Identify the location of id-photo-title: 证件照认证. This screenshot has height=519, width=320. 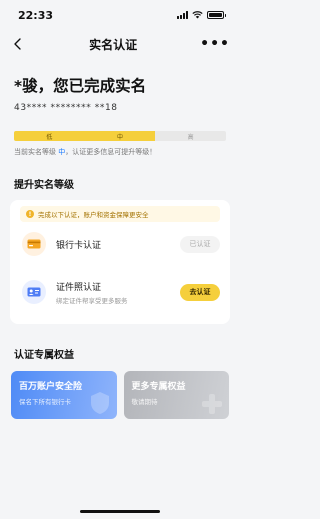
(79, 287).